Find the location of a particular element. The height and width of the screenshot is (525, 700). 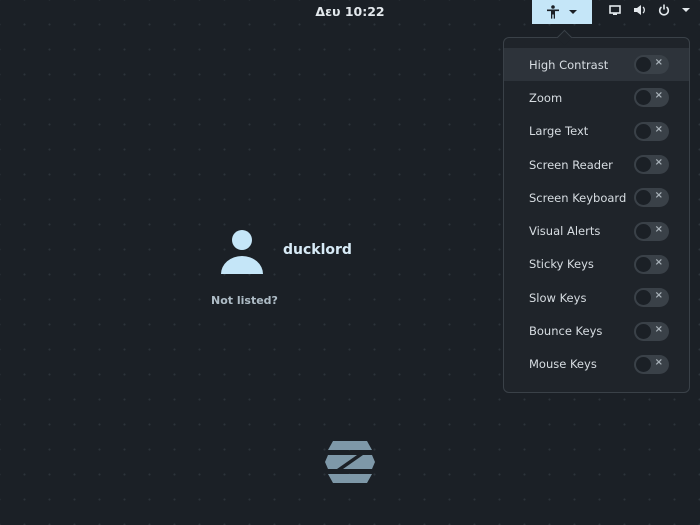

not-listed-link: Not listed? is located at coordinates (244, 300).